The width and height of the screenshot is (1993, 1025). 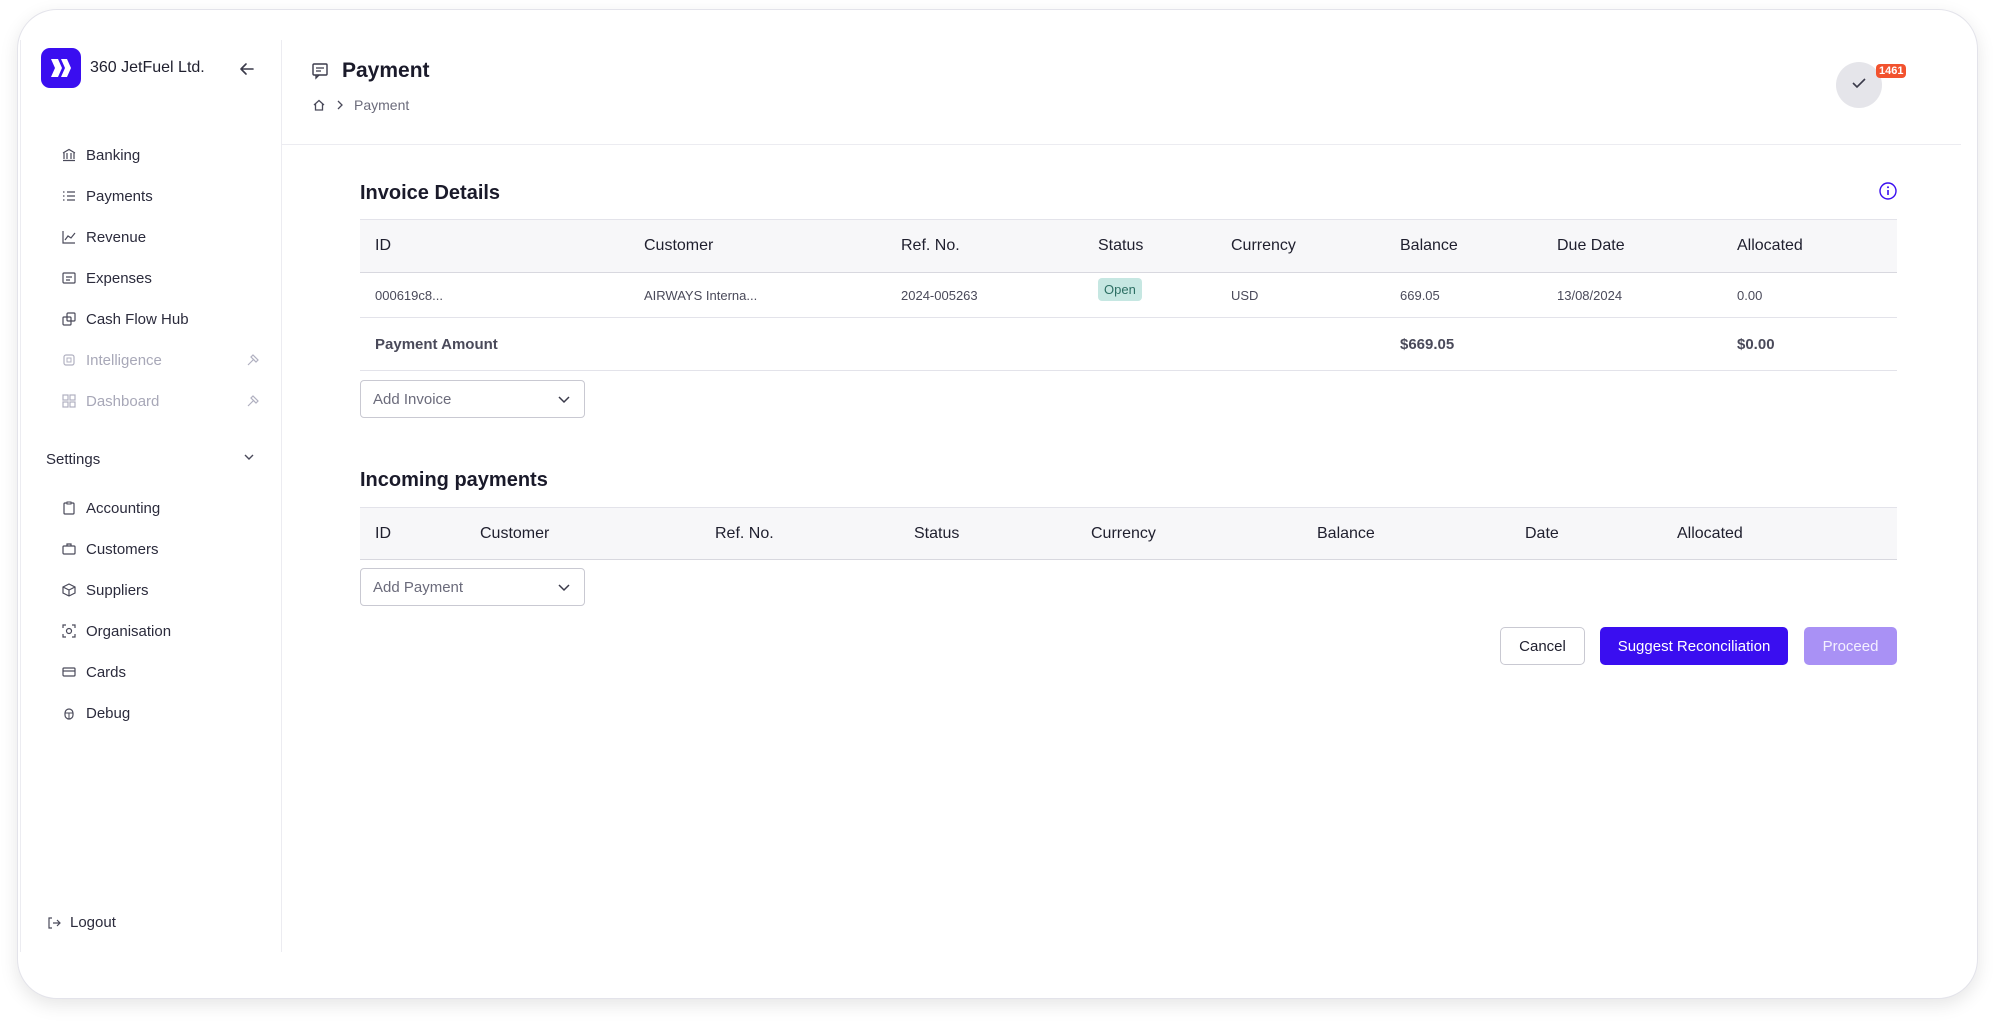 What do you see at coordinates (939, 295) in the screenshot?
I see `invoice-ref: 2024-005263` at bounding box center [939, 295].